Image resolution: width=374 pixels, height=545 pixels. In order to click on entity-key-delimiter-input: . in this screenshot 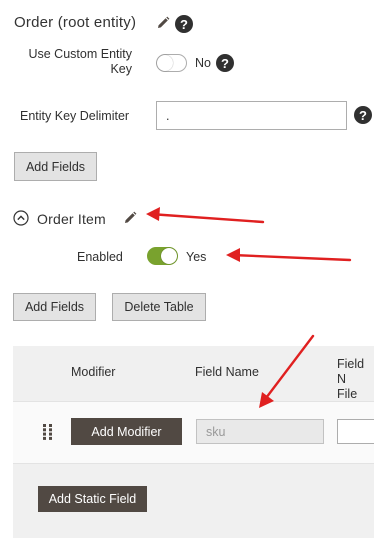, I will do `click(251, 115)`.